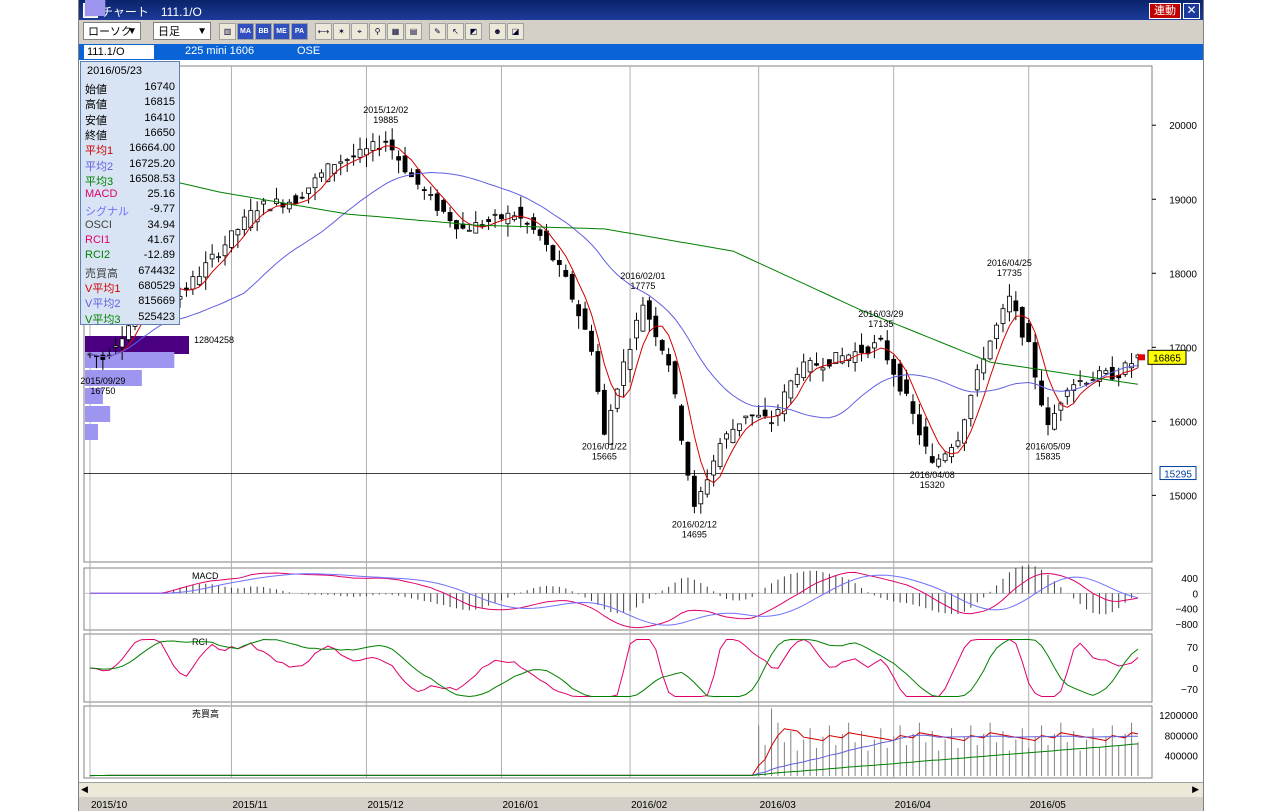 The height and width of the screenshot is (811, 1280). What do you see at coordinates (98, 224) in the screenshot?
I see `data-window-key: OSCI` at bounding box center [98, 224].